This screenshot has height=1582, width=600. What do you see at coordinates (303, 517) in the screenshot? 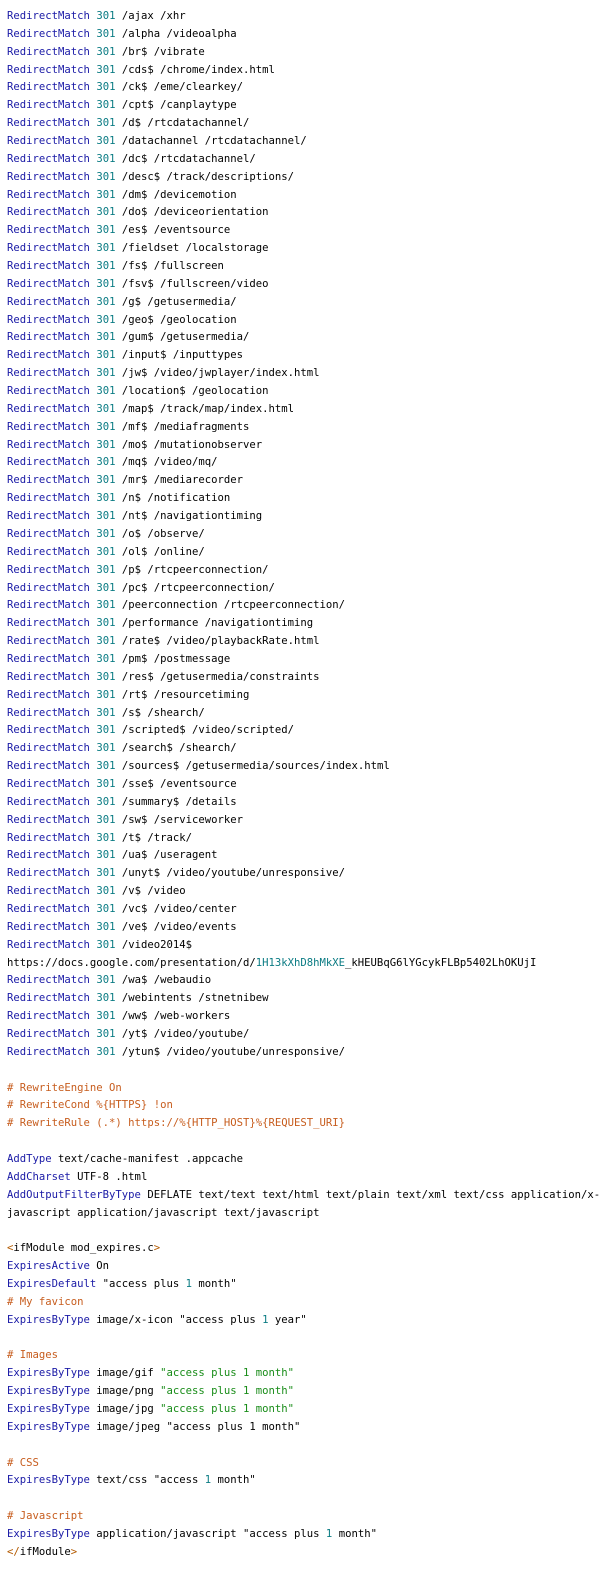
I see `code-line: RedirectMatch 301 /nt$ /navigationtiming` at bounding box center [303, 517].